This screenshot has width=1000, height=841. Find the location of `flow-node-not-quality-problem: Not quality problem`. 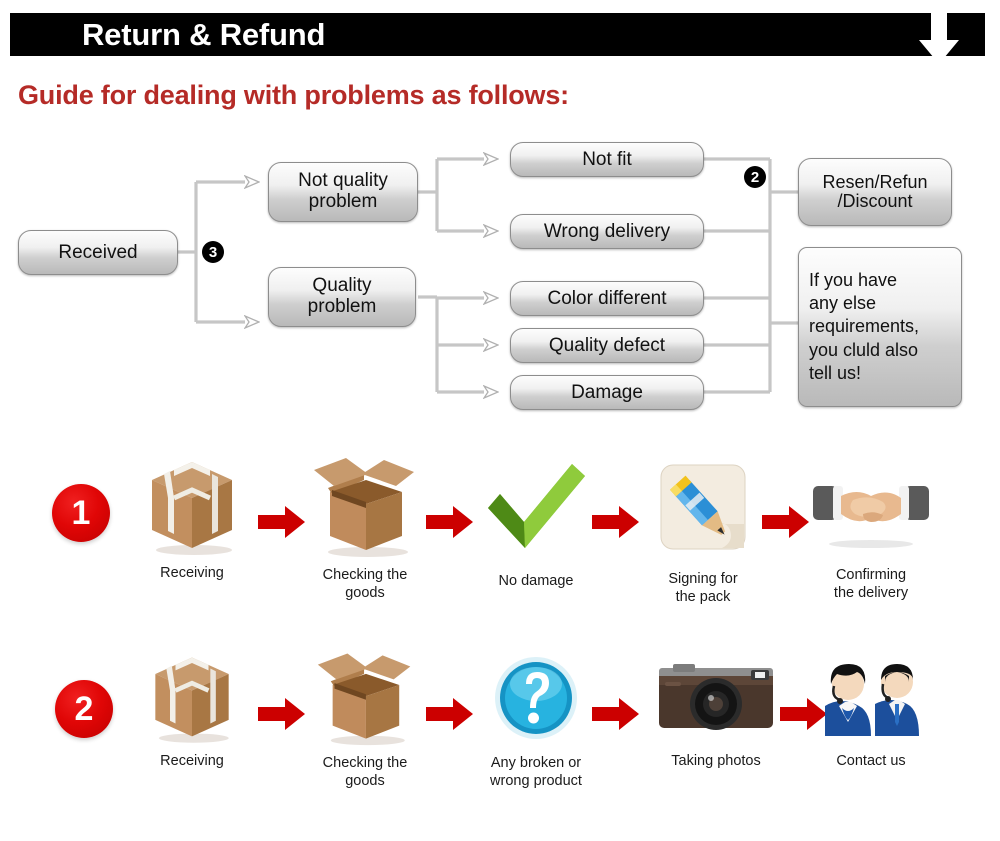

flow-node-not-quality-problem: Not quality problem is located at coordinates (343, 192).